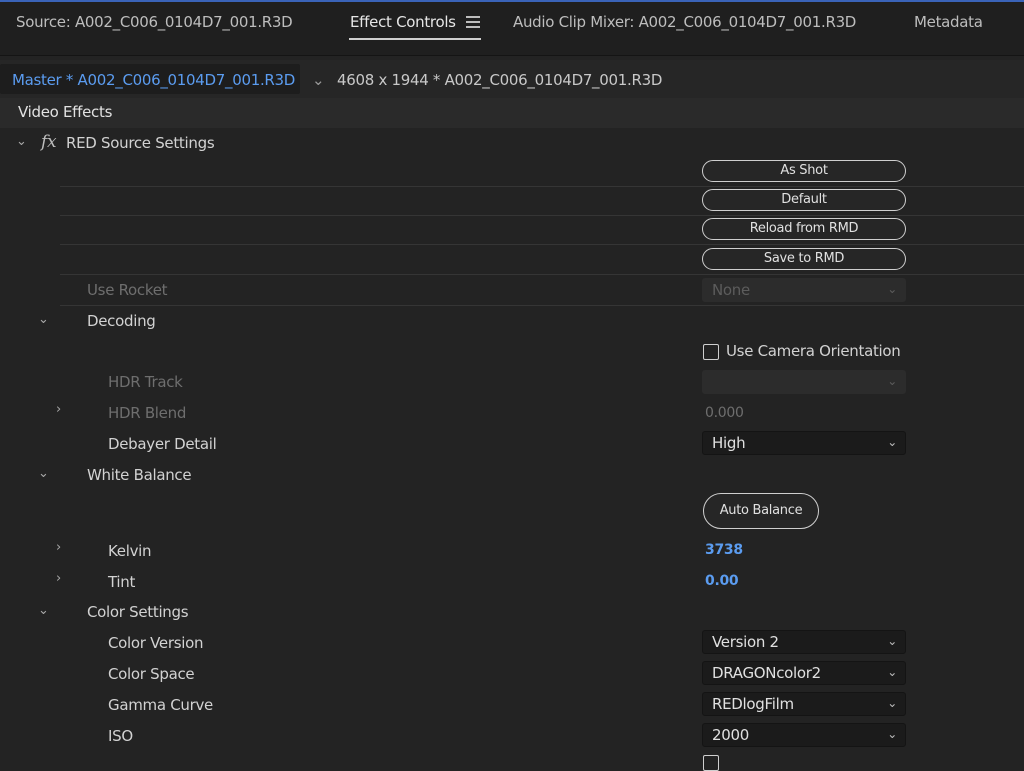 The width and height of the screenshot is (1024, 771). I want to click on tab-metadata: Metadata, so click(948, 22).